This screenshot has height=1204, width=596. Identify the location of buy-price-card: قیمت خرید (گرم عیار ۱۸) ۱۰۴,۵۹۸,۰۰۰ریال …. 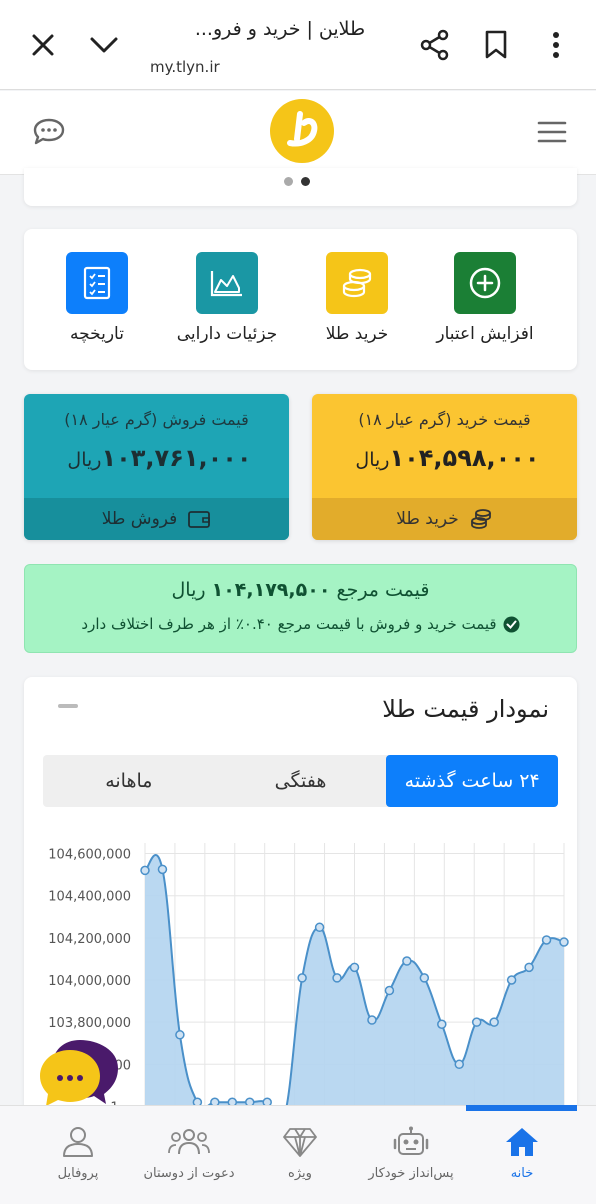
(444, 467).